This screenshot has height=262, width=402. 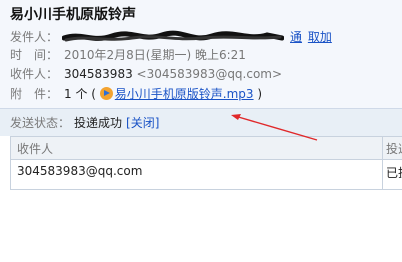 What do you see at coordinates (260, 94) in the screenshot?
I see `attachment-close-paren: )` at bounding box center [260, 94].